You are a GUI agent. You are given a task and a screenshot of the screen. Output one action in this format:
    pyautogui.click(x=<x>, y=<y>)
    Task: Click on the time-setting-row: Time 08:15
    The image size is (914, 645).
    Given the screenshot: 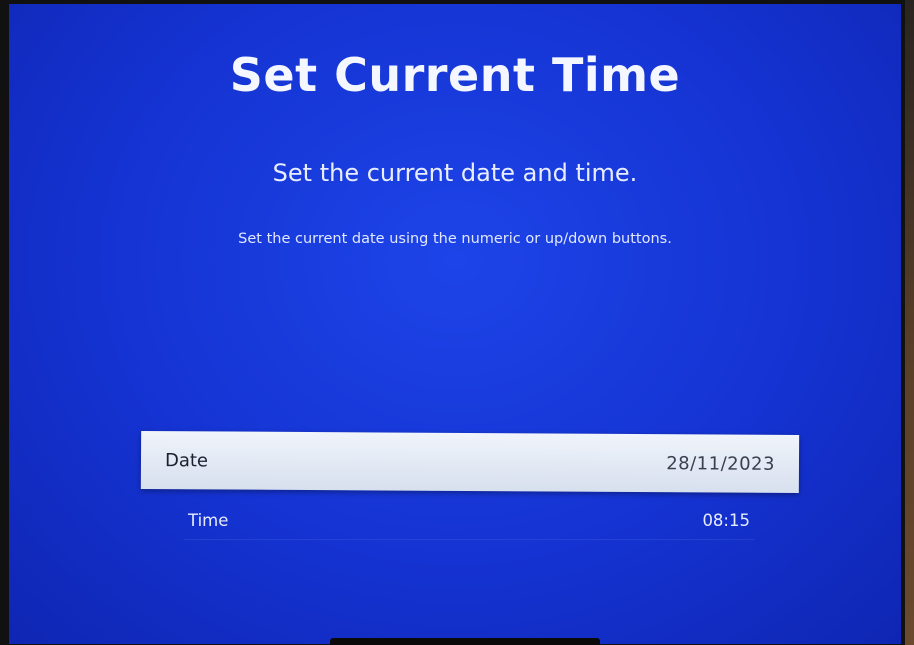 What is the action you would take?
    pyautogui.click(x=469, y=521)
    